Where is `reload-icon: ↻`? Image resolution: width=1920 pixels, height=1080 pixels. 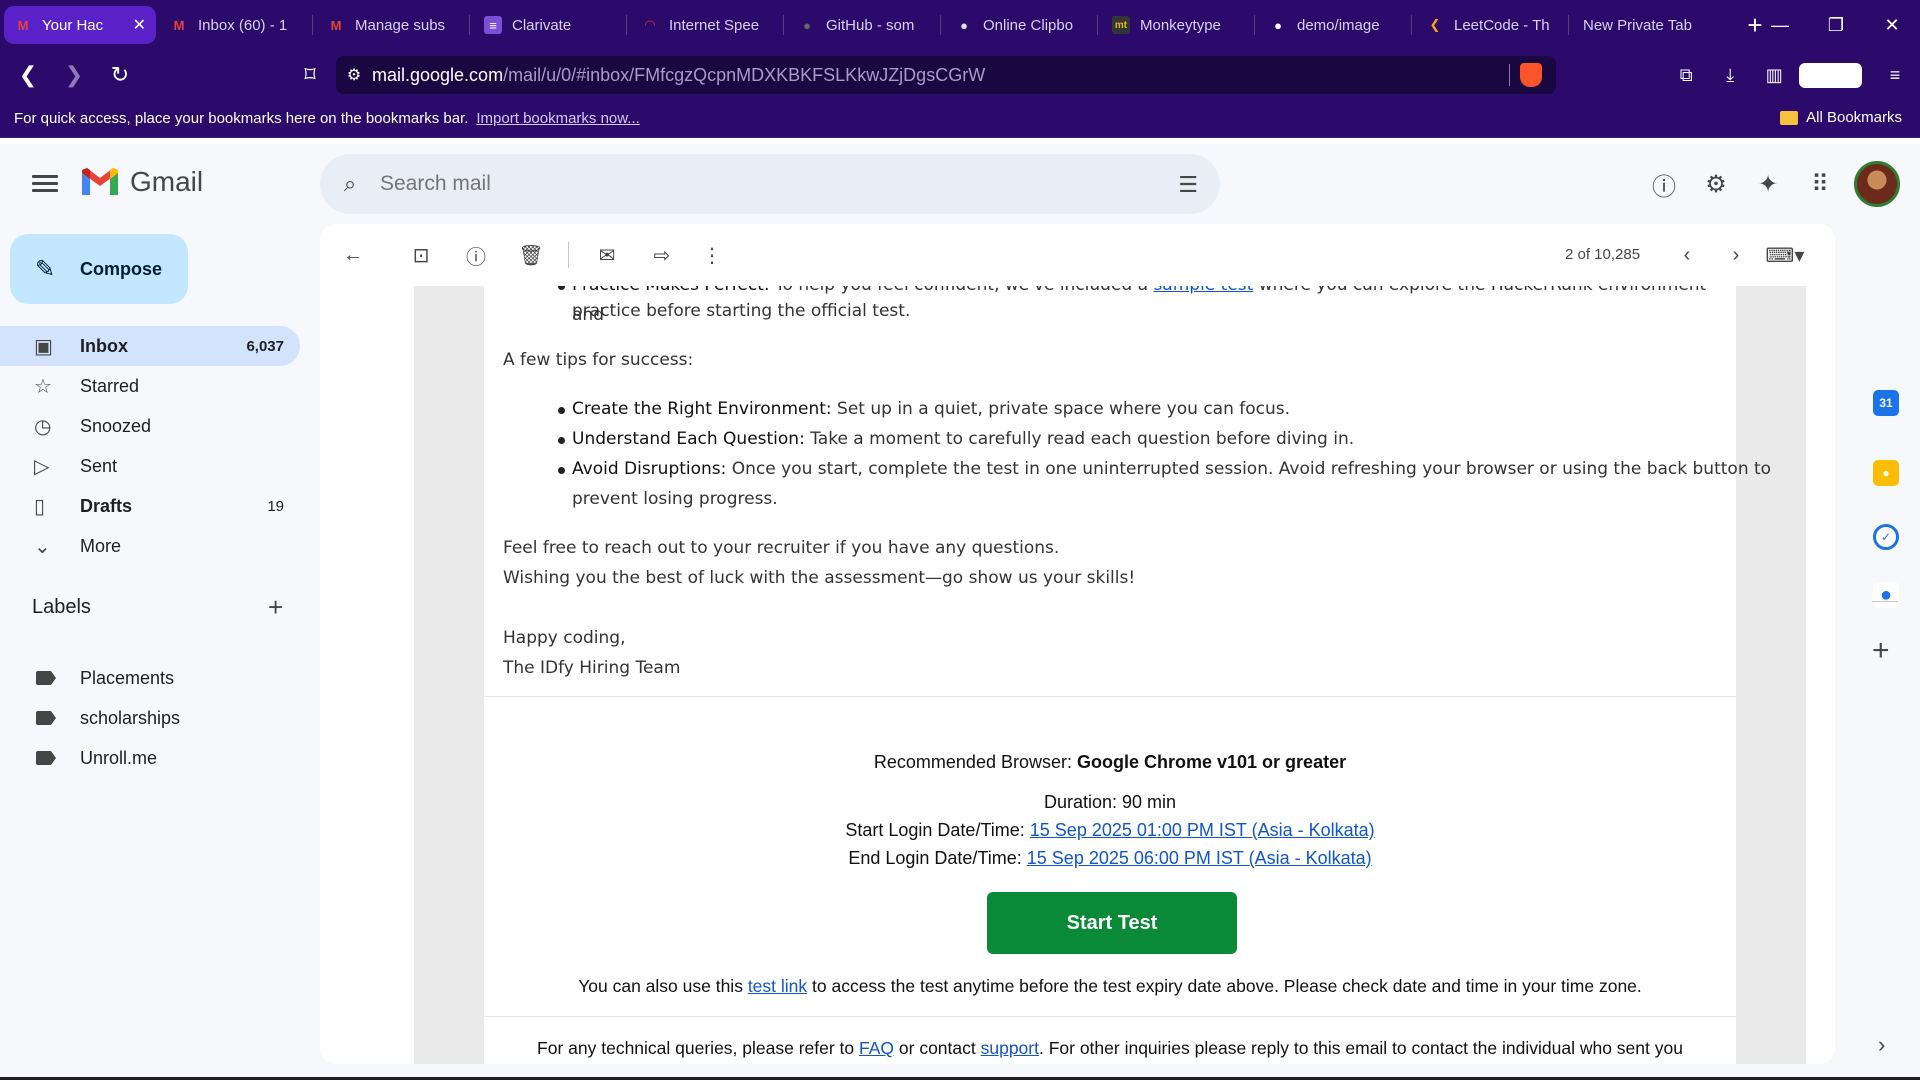
reload-icon: ↻ is located at coordinates (120, 75).